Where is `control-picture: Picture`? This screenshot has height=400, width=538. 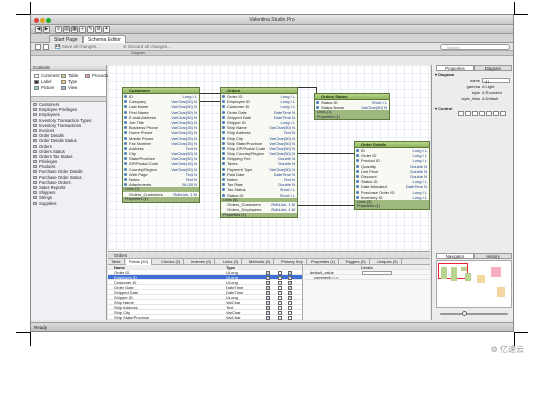
control-picture: Picture is located at coordinates (44, 87).